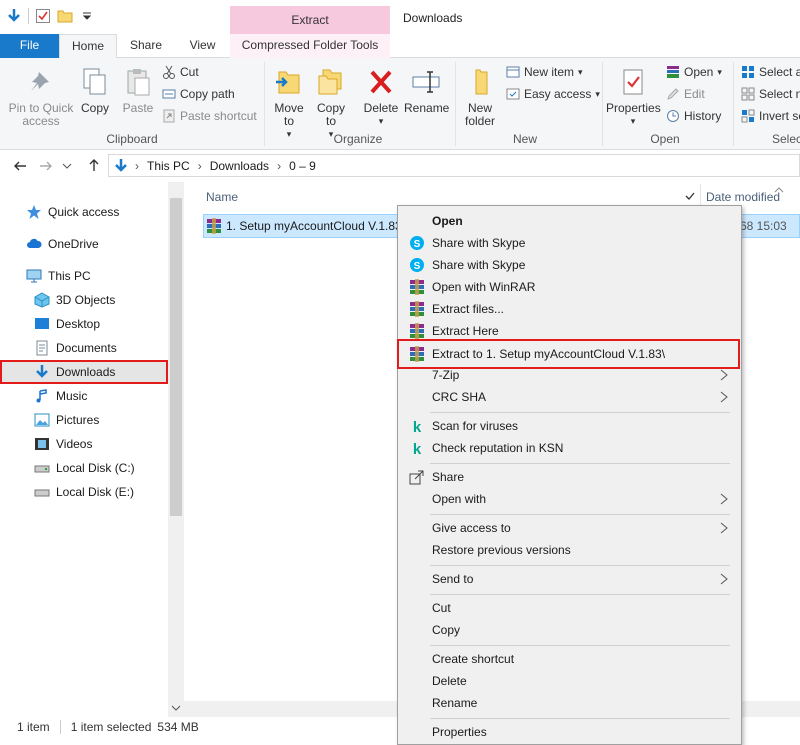  I want to click on status-selected-size: 534 MB, so click(178, 727).